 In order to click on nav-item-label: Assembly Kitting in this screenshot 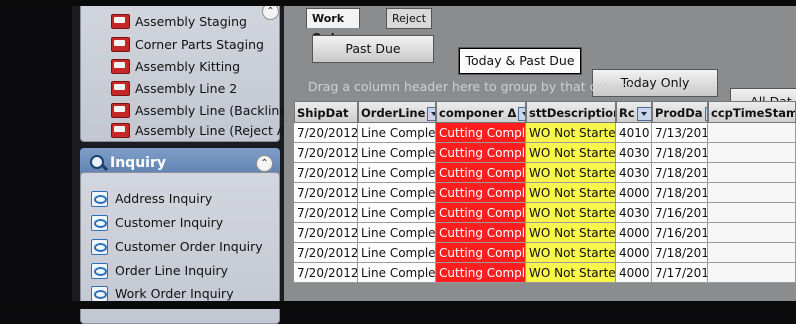, I will do `click(188, 66)`.